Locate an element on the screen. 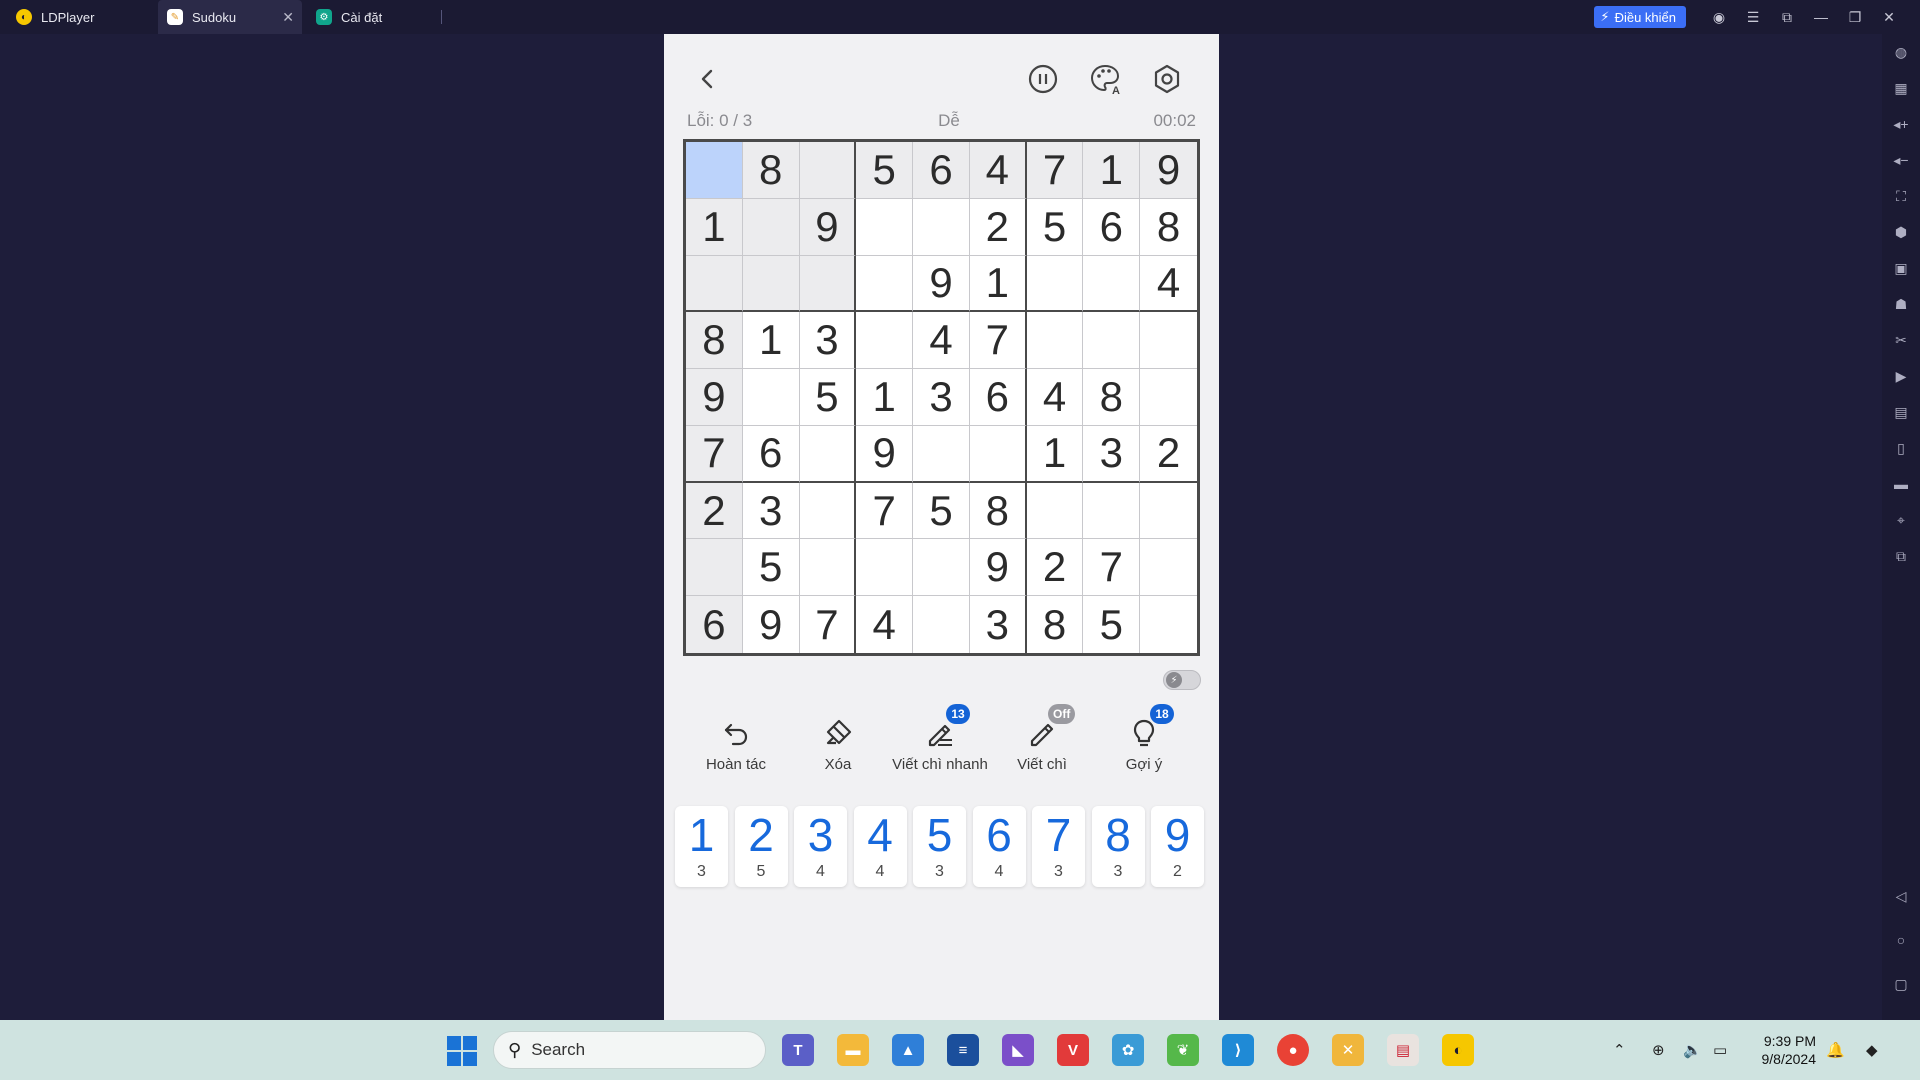  quick-notes-button: 13 Viết chì nhanh is located at coordinates (940, 738).